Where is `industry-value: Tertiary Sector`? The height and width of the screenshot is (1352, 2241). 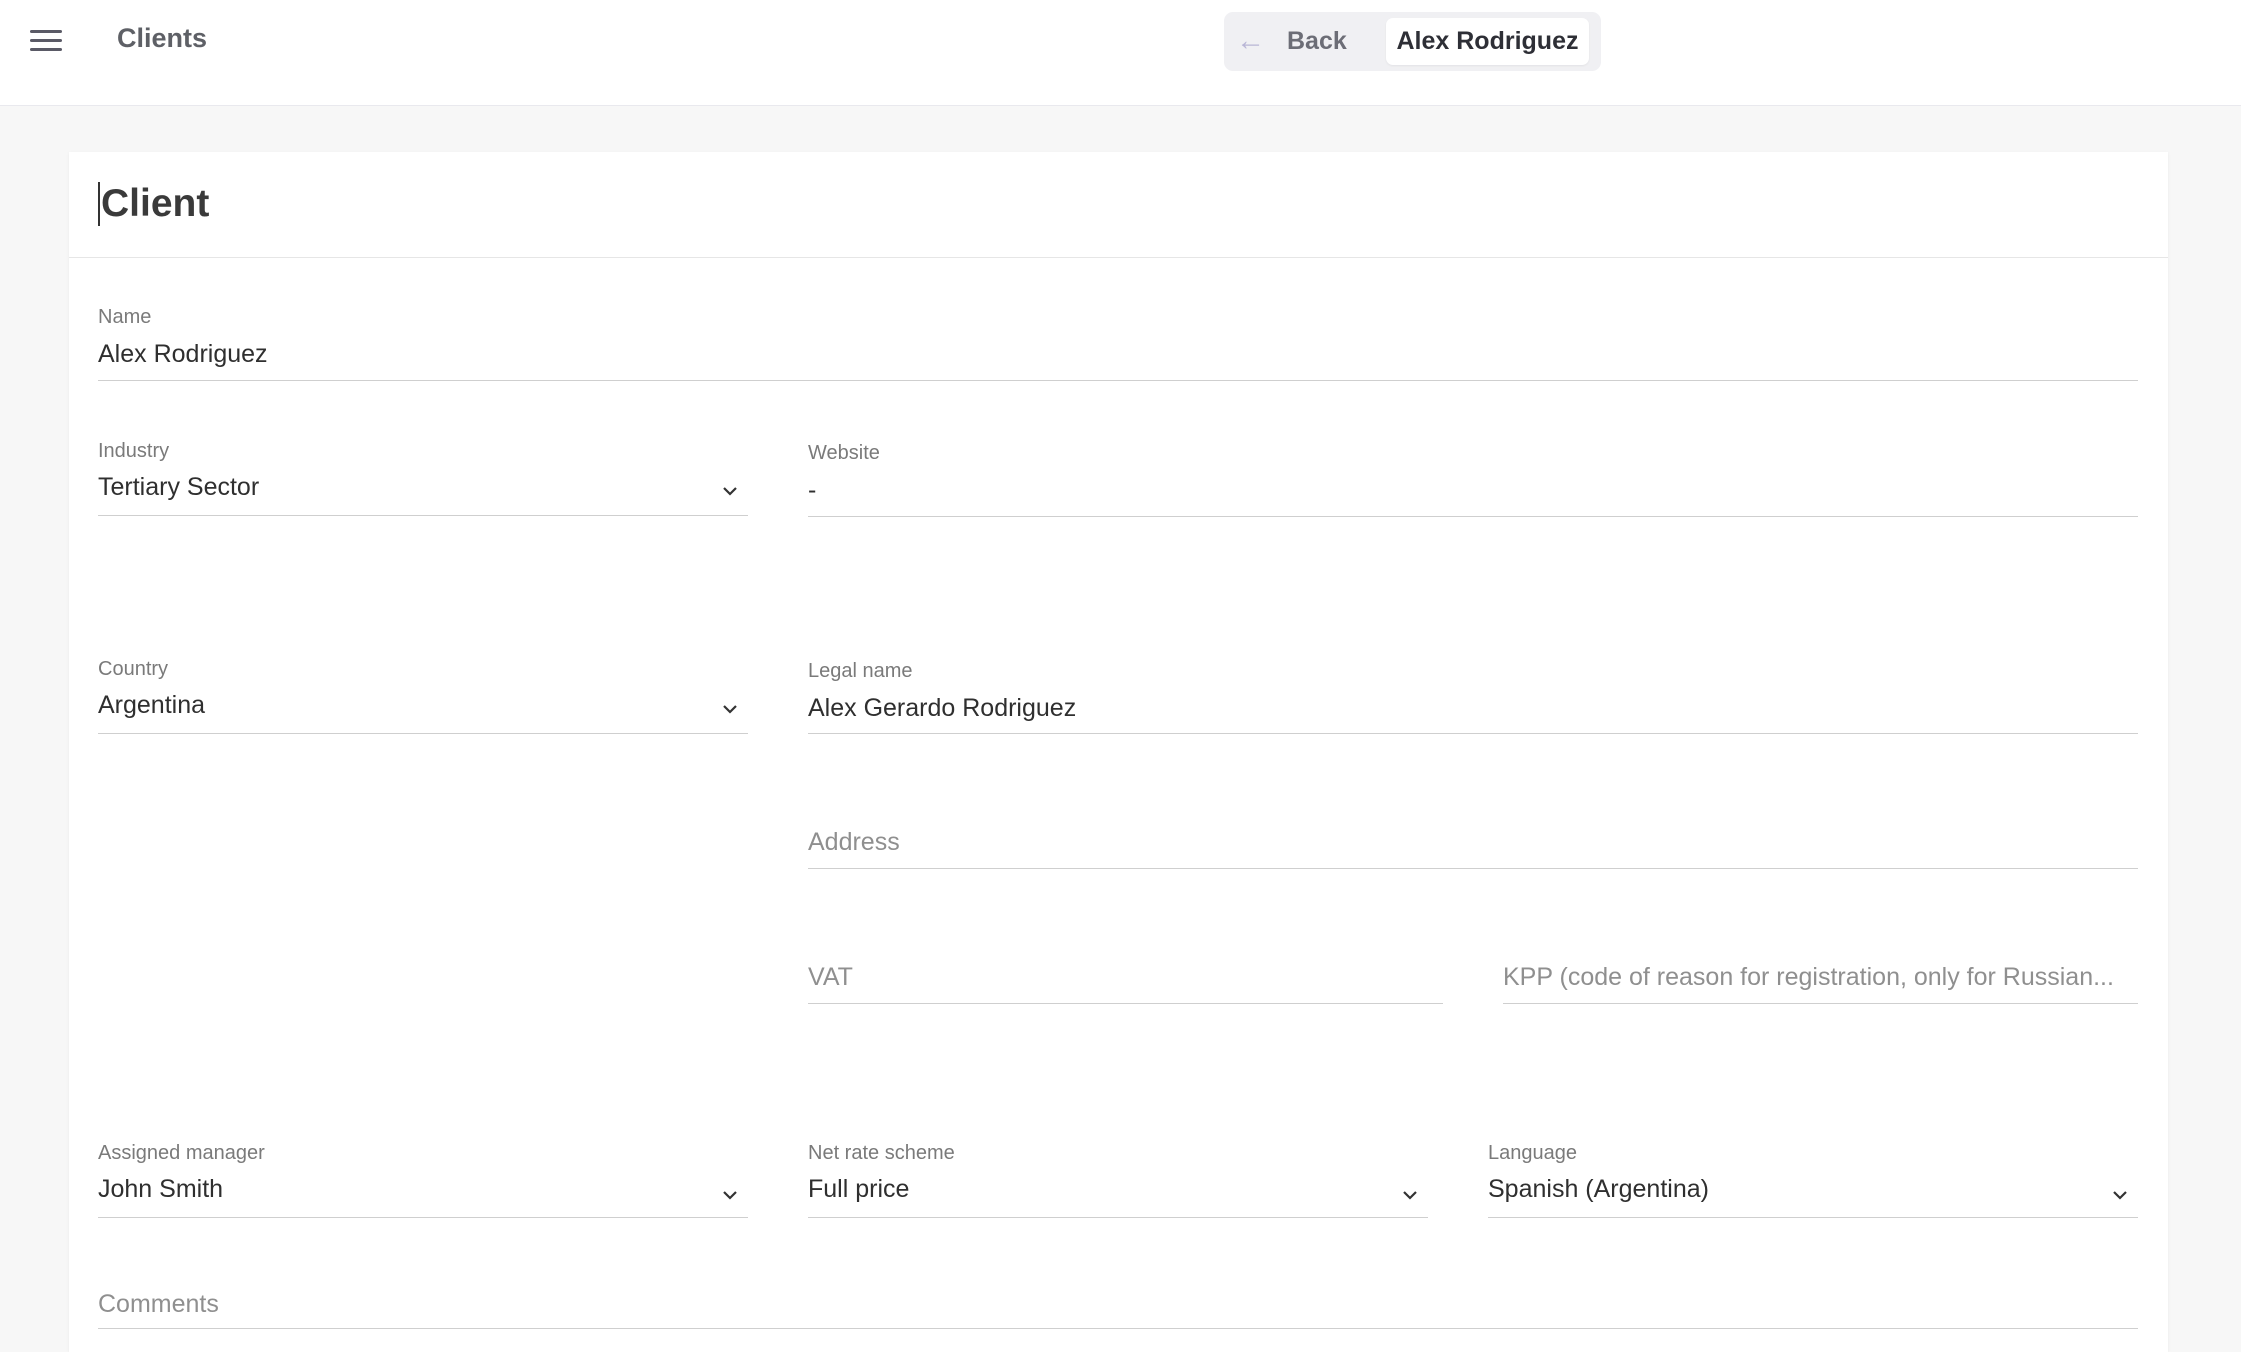
industry-value: Tertiary Sector is located at coordinates (179, 487).